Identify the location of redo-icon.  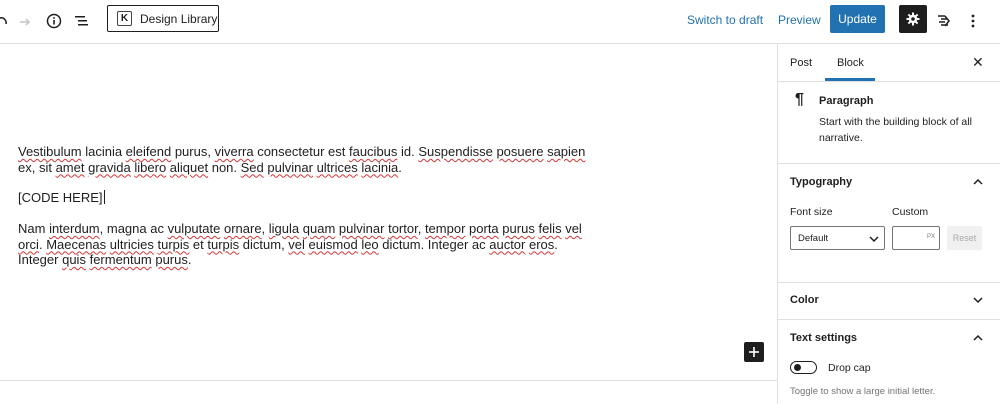
(25, 21).